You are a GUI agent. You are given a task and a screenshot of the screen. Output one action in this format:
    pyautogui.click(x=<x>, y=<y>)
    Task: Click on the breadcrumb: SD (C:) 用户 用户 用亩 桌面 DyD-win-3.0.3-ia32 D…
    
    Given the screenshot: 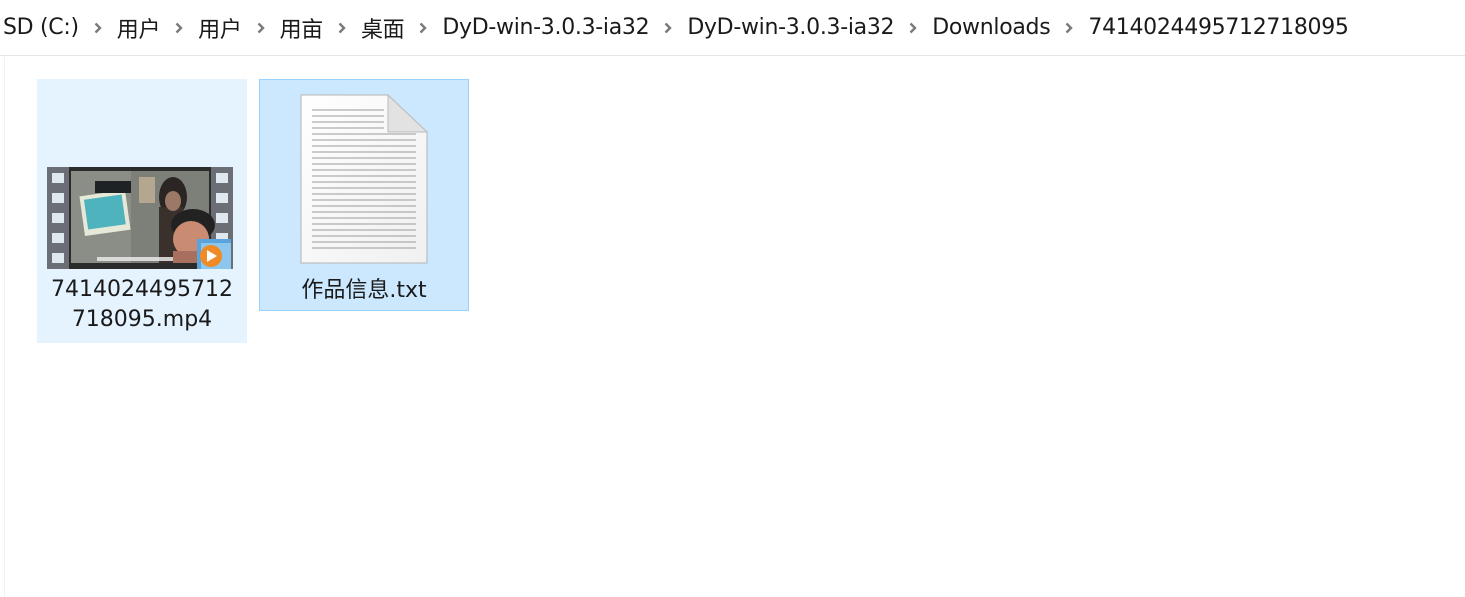 What is the action you would take?
    pyautogui.click(x=732, y=28)
    